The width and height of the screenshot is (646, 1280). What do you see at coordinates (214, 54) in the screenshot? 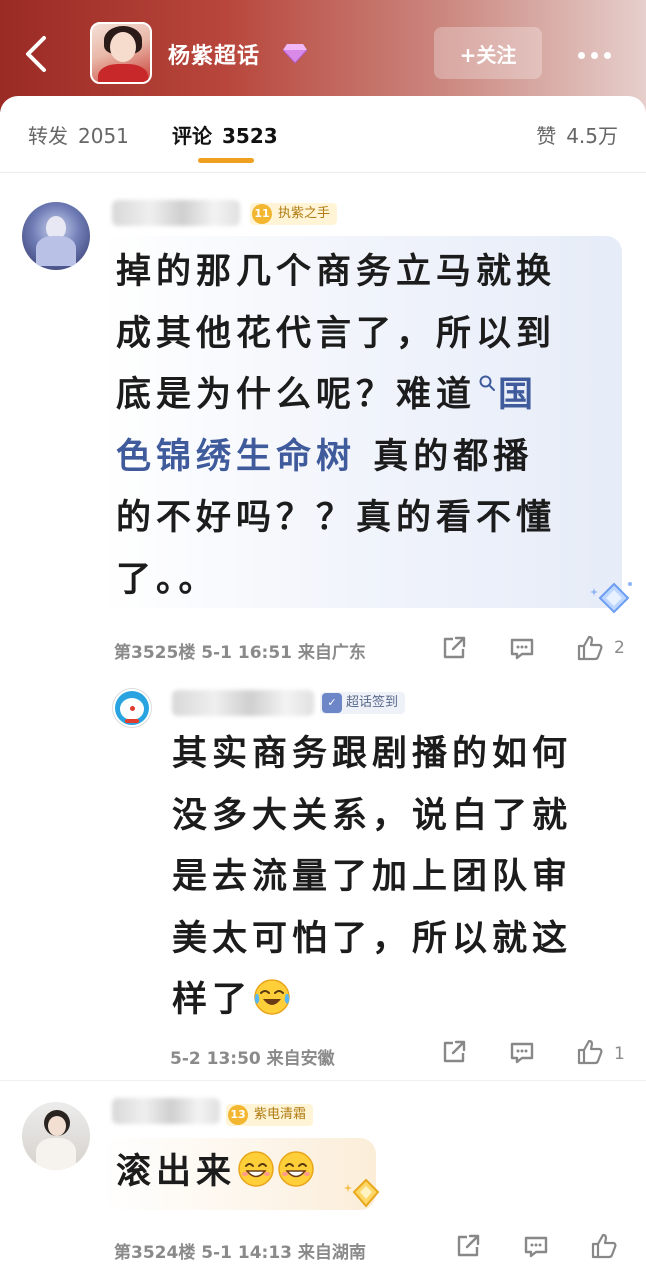
I see `topic-title: 杨紫超话` at bounding box center [214, 54].